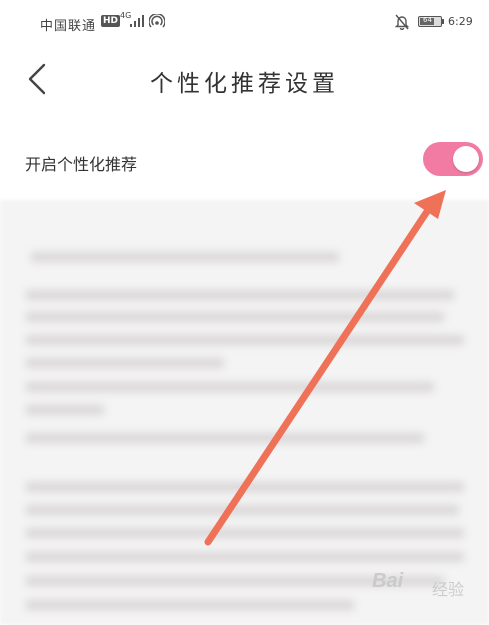 Image resolution: width=489 pixels, height=625 pixels. I want to click on hotspot-icon, so click(157, 21).